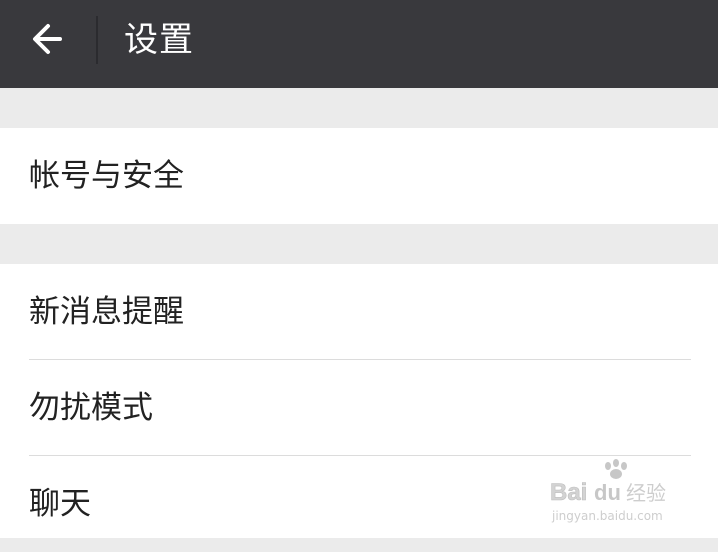 The width and height of the screenshot is (718, 552). Describe the element at coordinates (106, 312) in the screenshot. I see `settings-item-label: 新消息提醒` at that location.